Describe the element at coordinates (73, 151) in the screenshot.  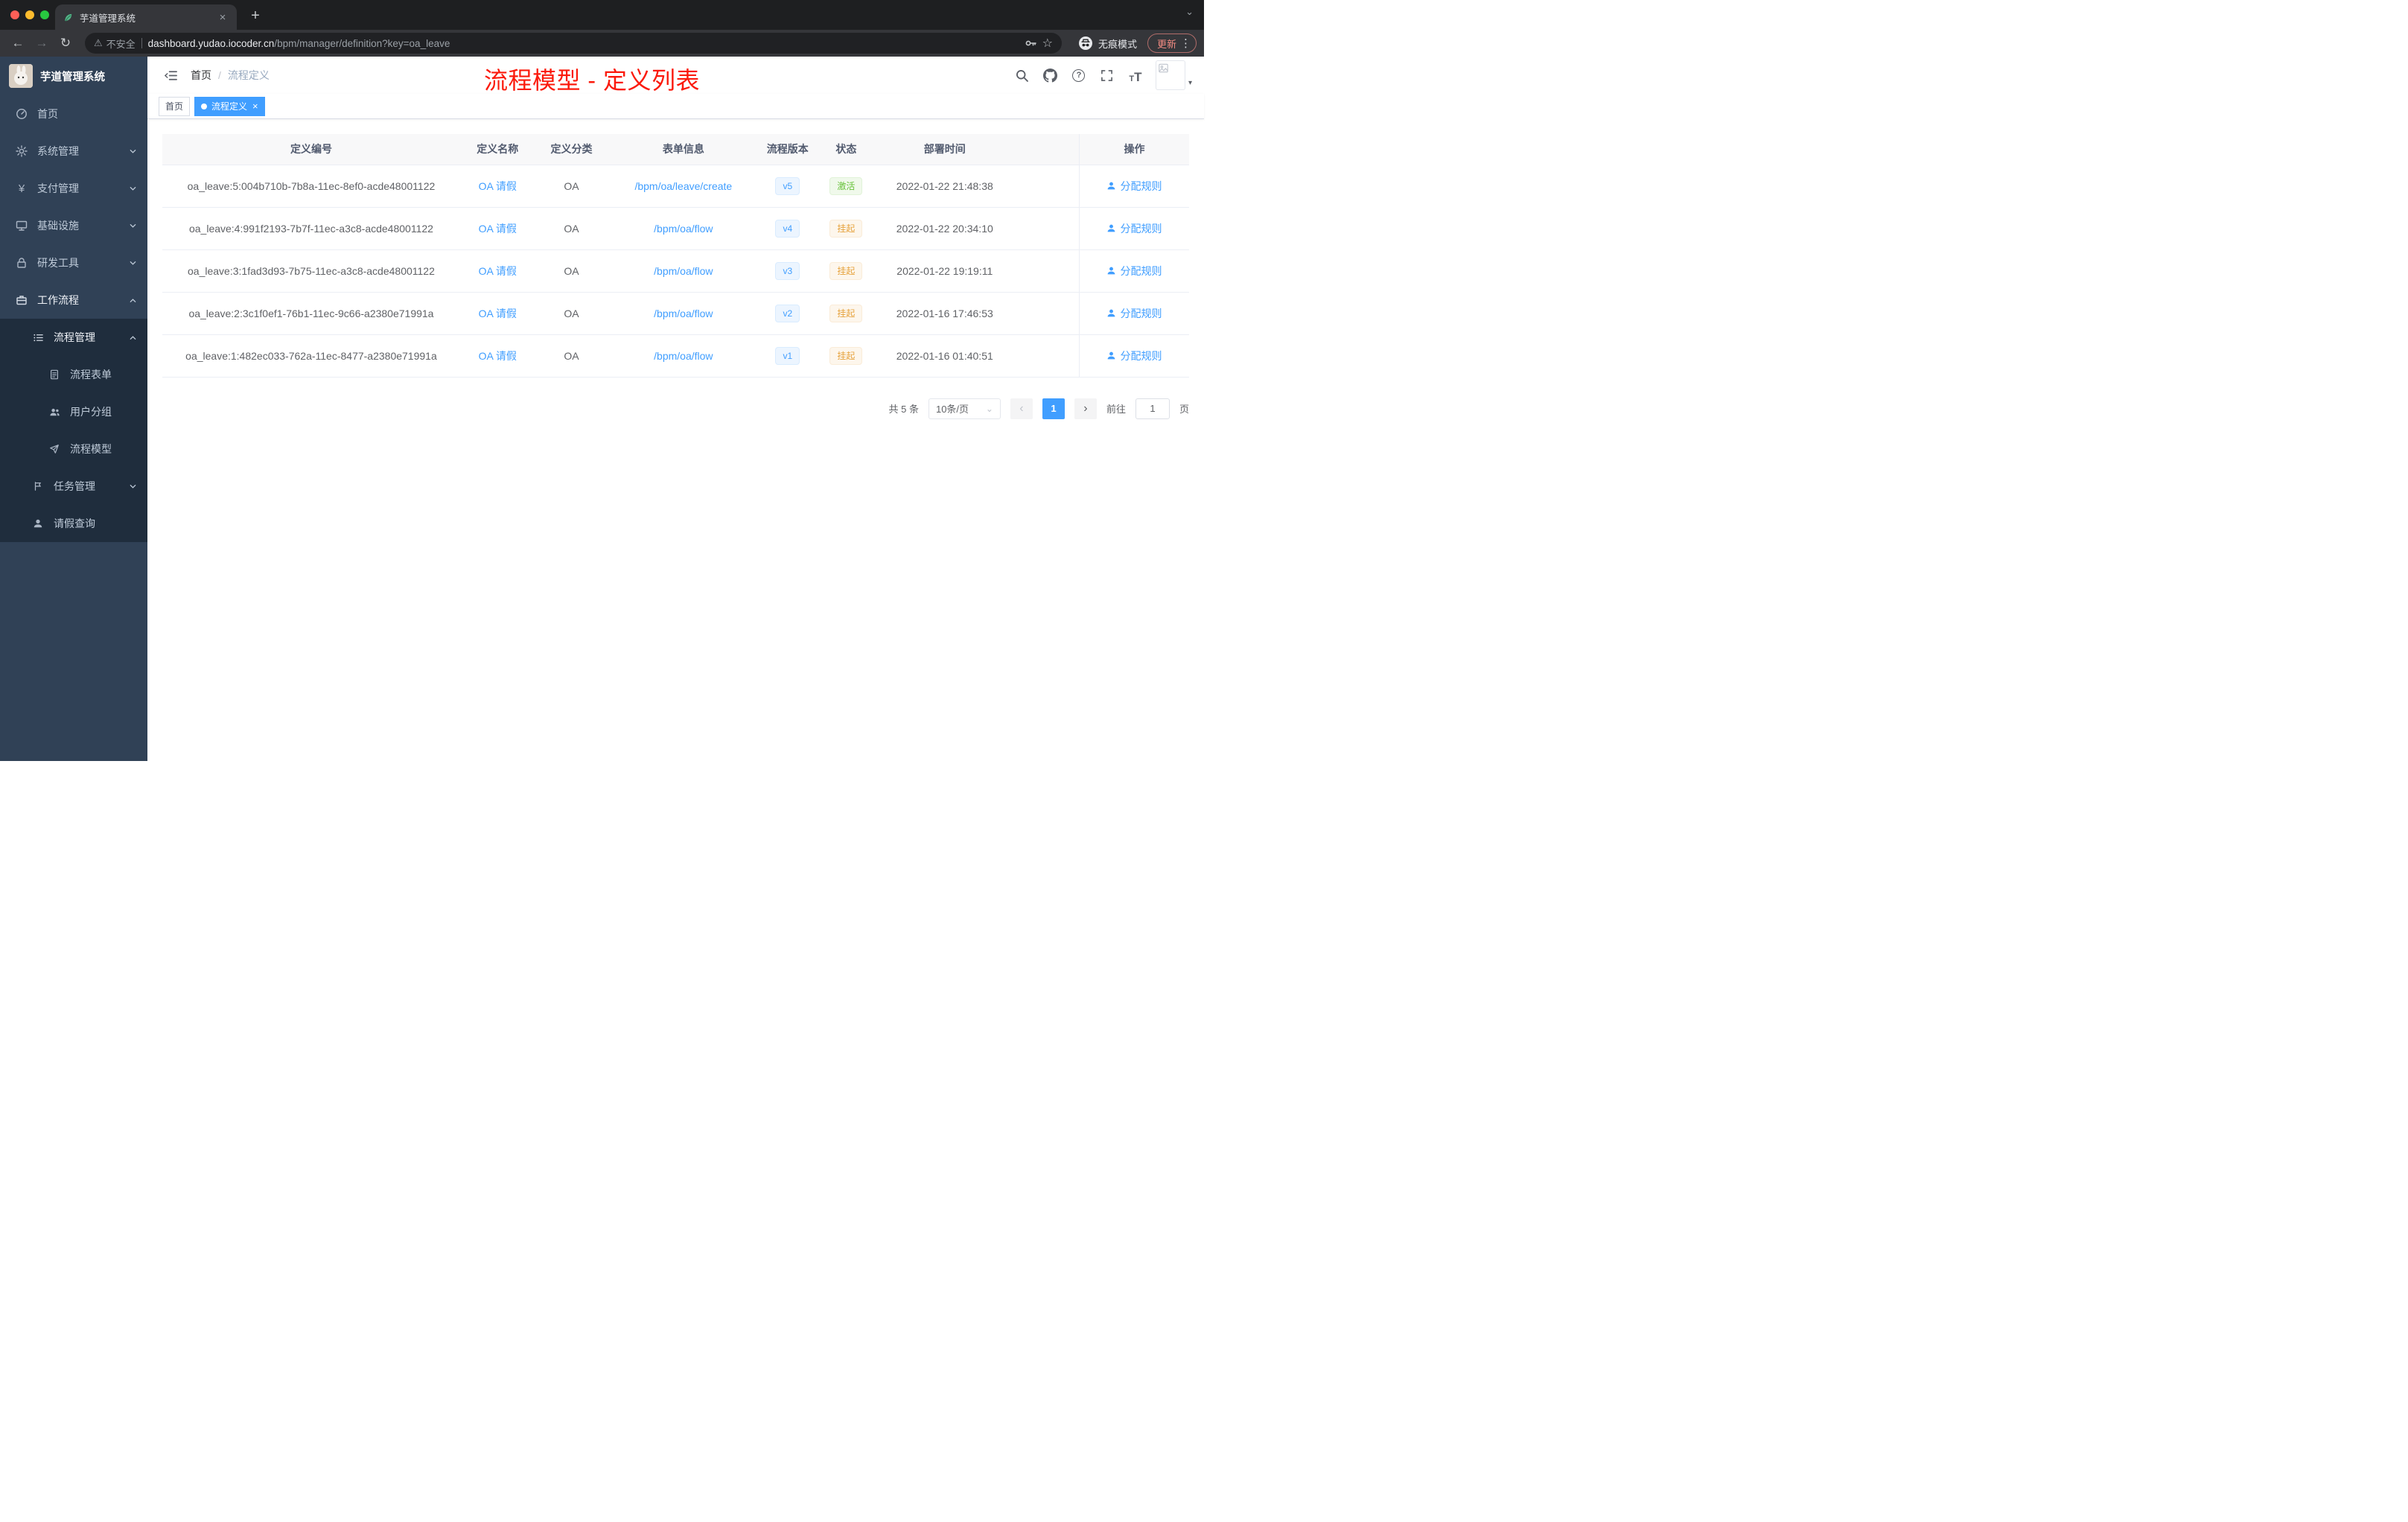
I see `sidebar-item-system: 系统管理` at that location.